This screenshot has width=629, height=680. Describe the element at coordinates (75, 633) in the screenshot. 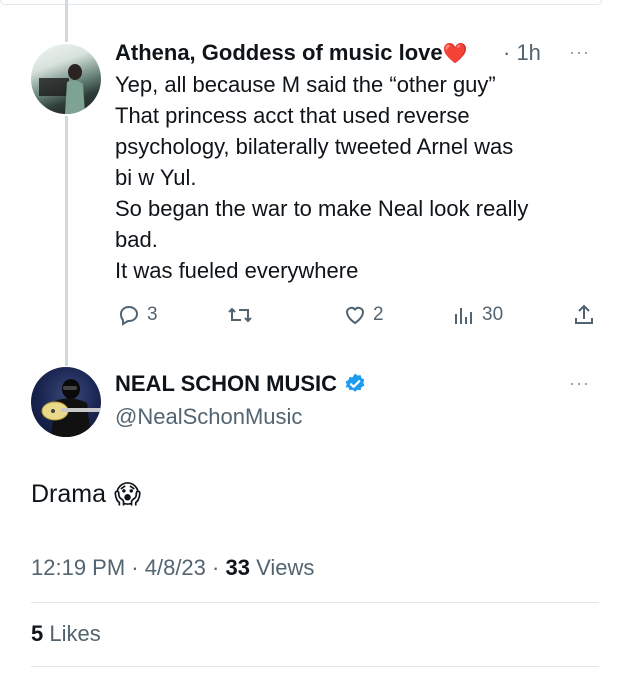

I see `likes-label: Likes` at that location.